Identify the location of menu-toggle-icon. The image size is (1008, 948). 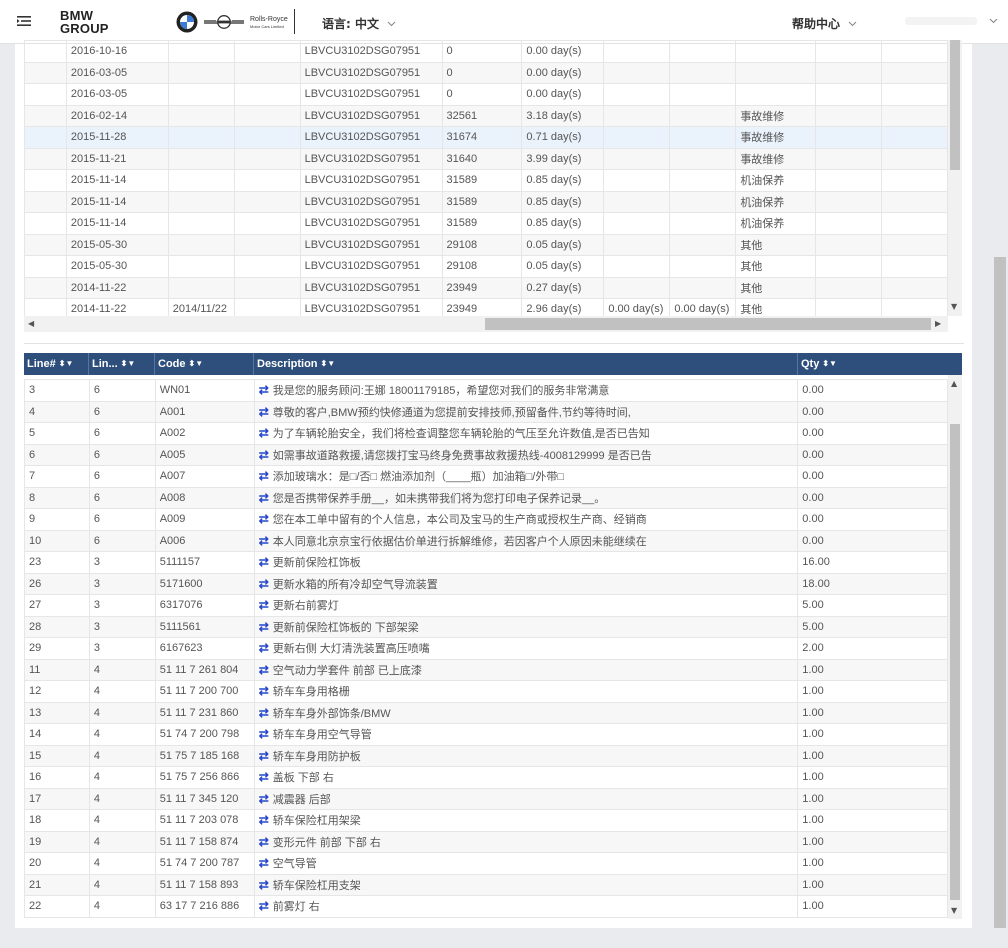
(24, 21).